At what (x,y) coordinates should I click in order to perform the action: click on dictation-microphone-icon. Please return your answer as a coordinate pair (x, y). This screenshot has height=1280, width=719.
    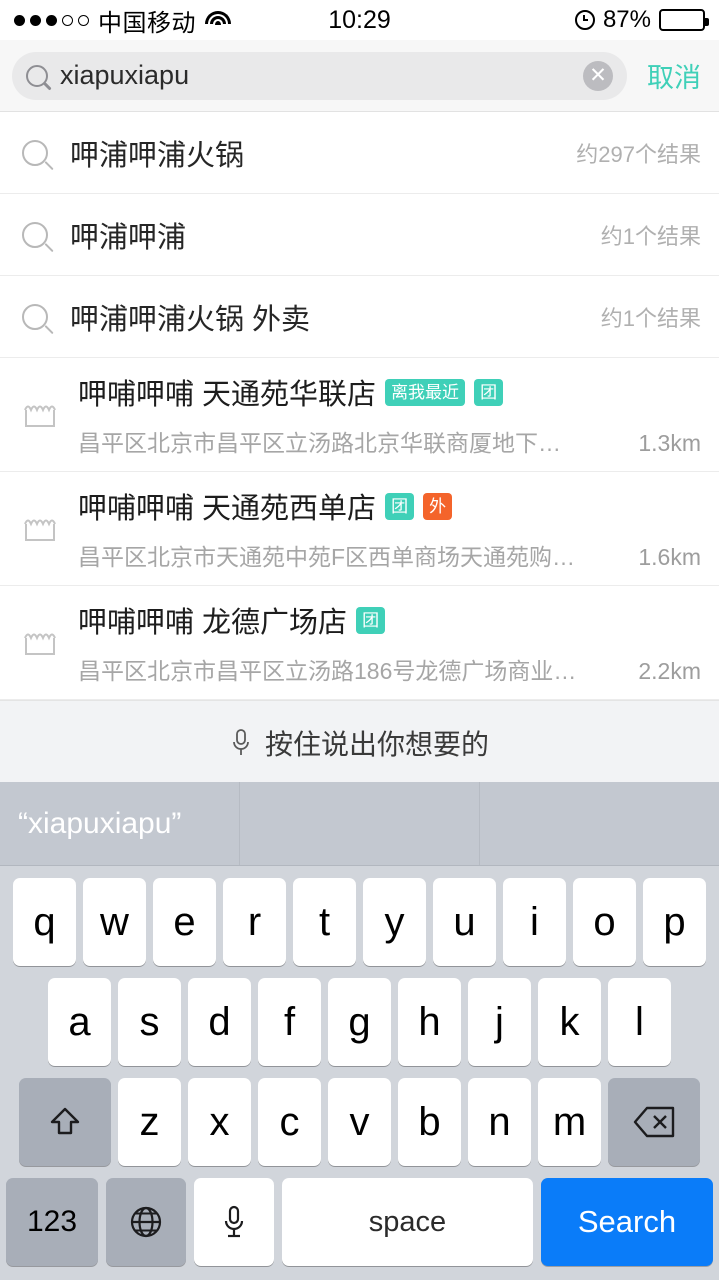
    Looking at the image, I should click on (234, 1222).